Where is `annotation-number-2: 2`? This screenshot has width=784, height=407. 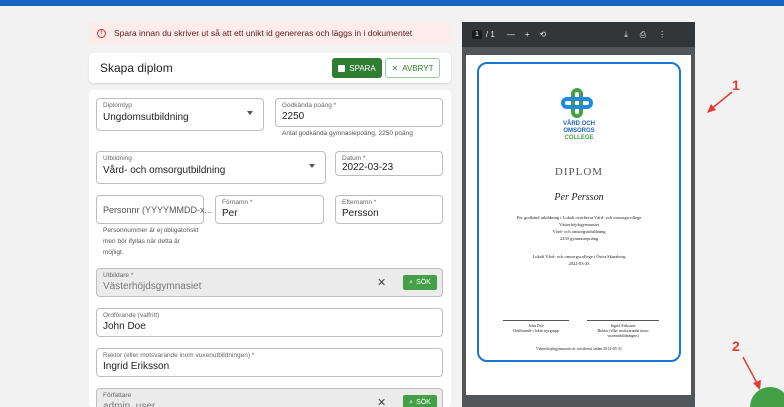
annotation-number-2: 2 is located at coordinates (736, 346).